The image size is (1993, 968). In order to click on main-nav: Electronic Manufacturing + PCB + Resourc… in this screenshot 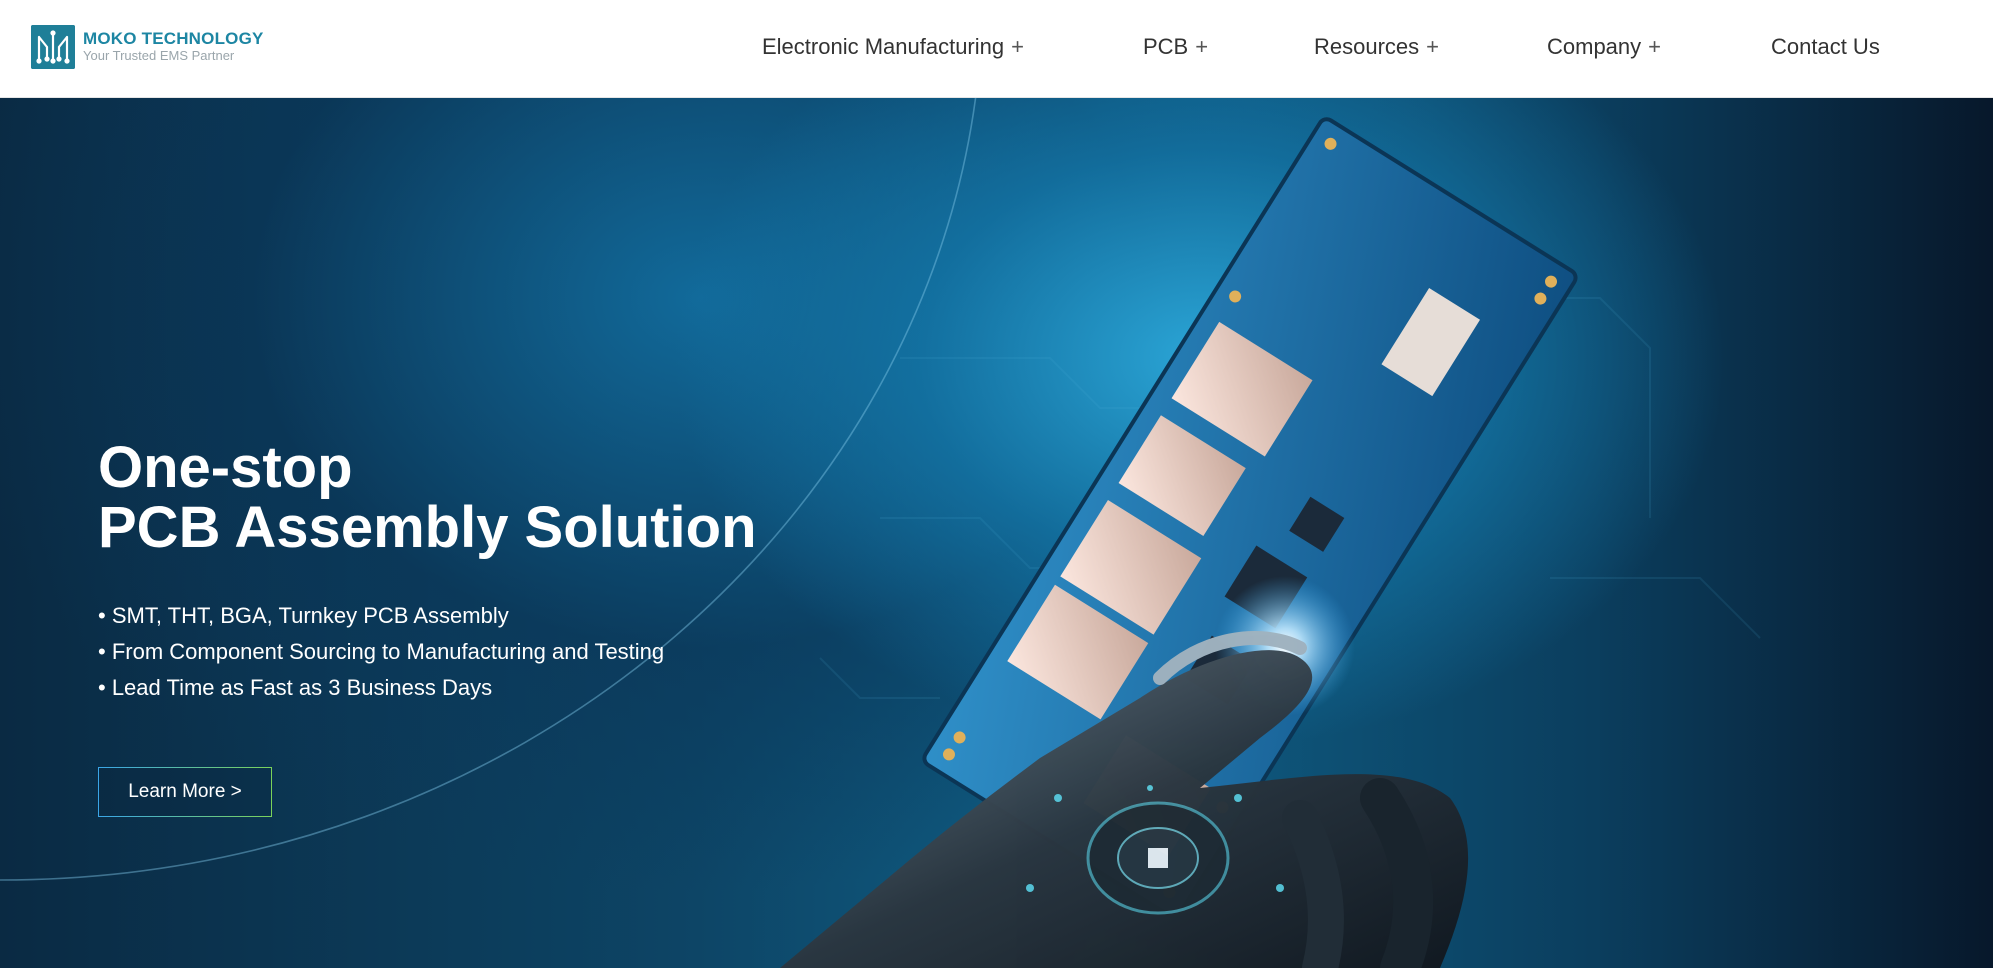, I will do `click(996, 48)`.